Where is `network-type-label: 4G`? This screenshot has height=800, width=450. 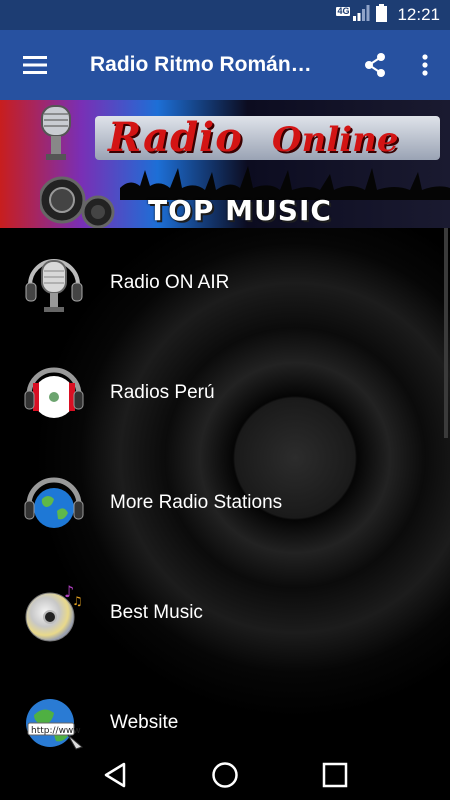
network-type-label: 4G is located at coordinates (343, 10).